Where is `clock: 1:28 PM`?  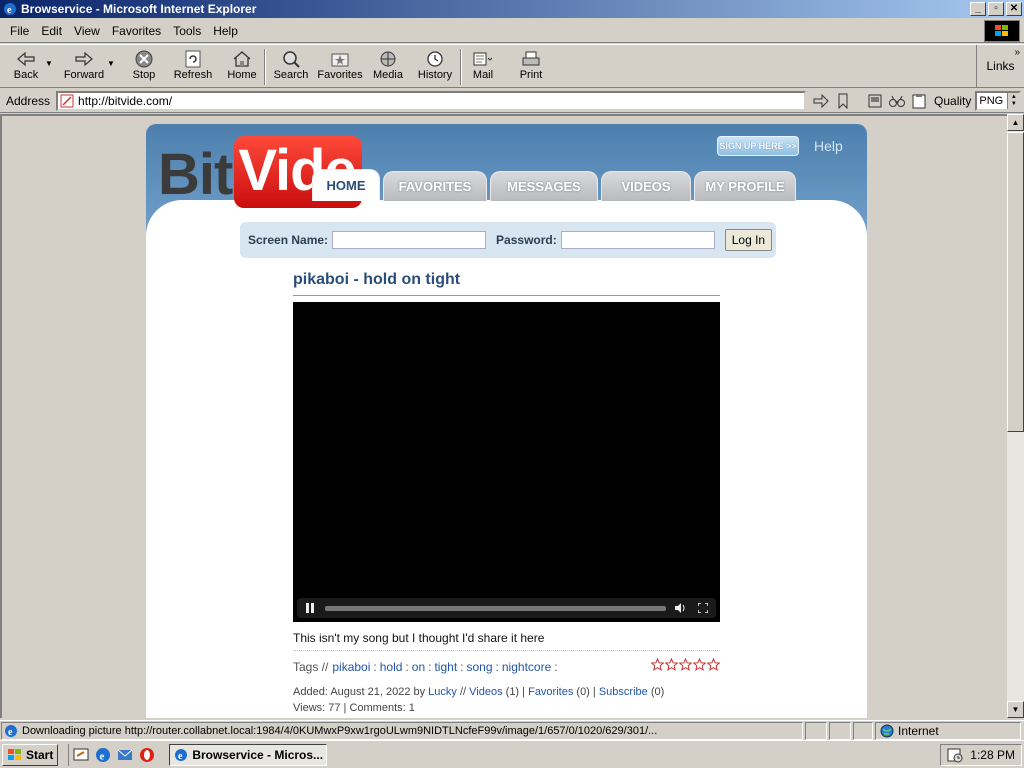
clock: 1:28 PM is located at coordinates (992, 755).